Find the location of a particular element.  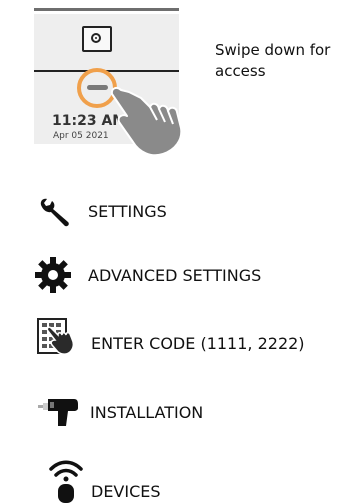

camera-icon is located at coordinates (96, 38).